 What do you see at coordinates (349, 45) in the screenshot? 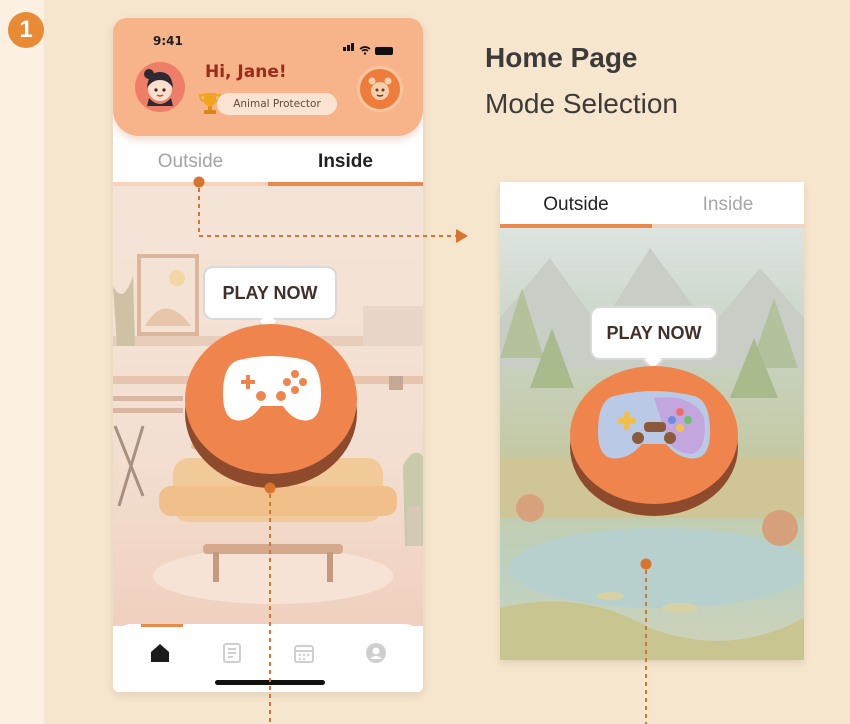
I see `signal-icon` at bounding box center [349, 45].